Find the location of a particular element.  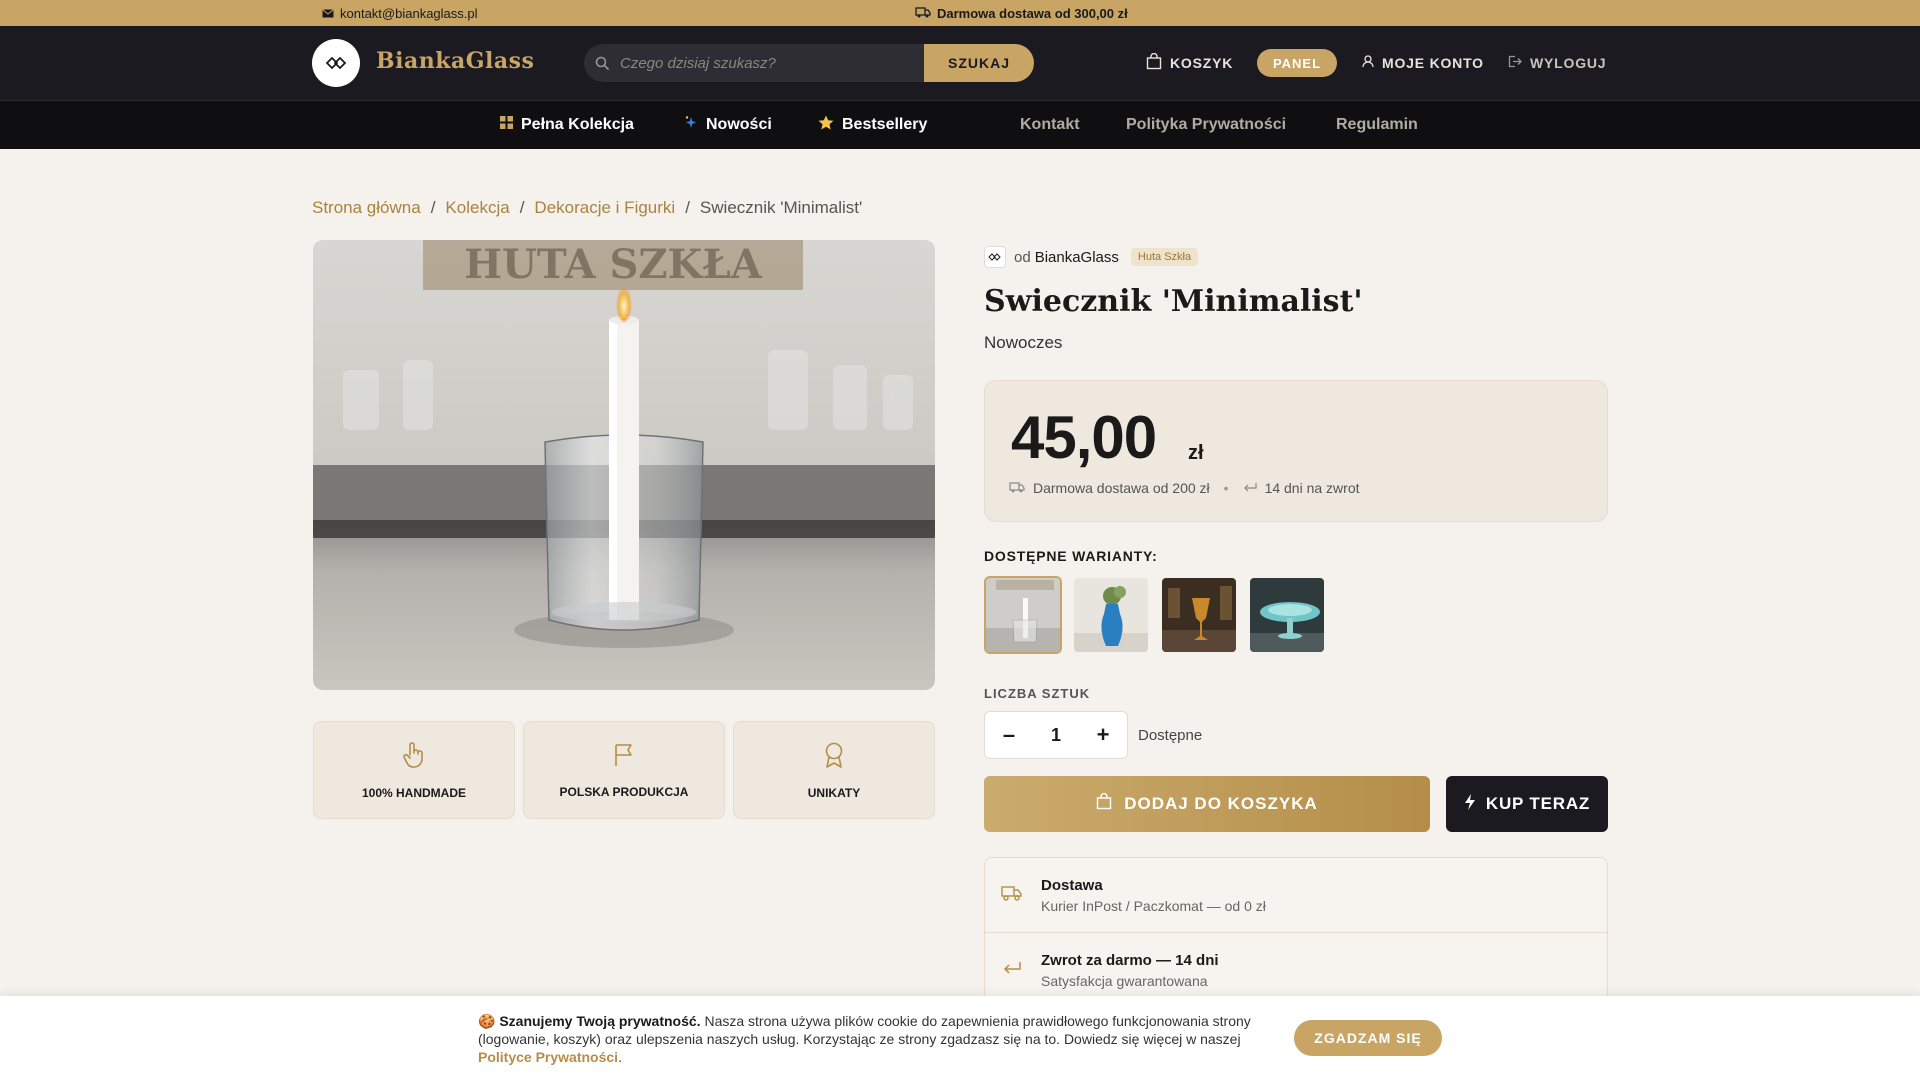

feature-label: UNIKATY is located at coordinates (834, 792).